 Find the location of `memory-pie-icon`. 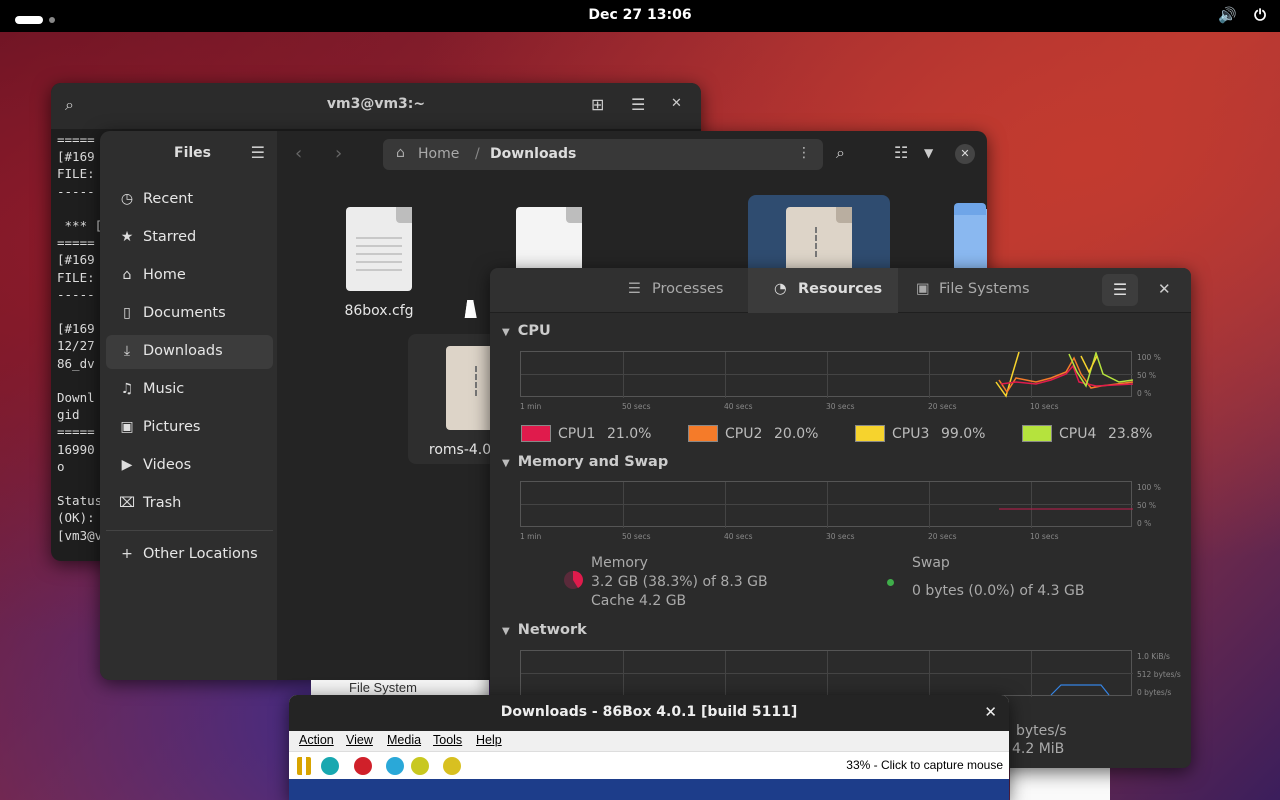

memory-pie-icon is located at coordinates (573, 579).